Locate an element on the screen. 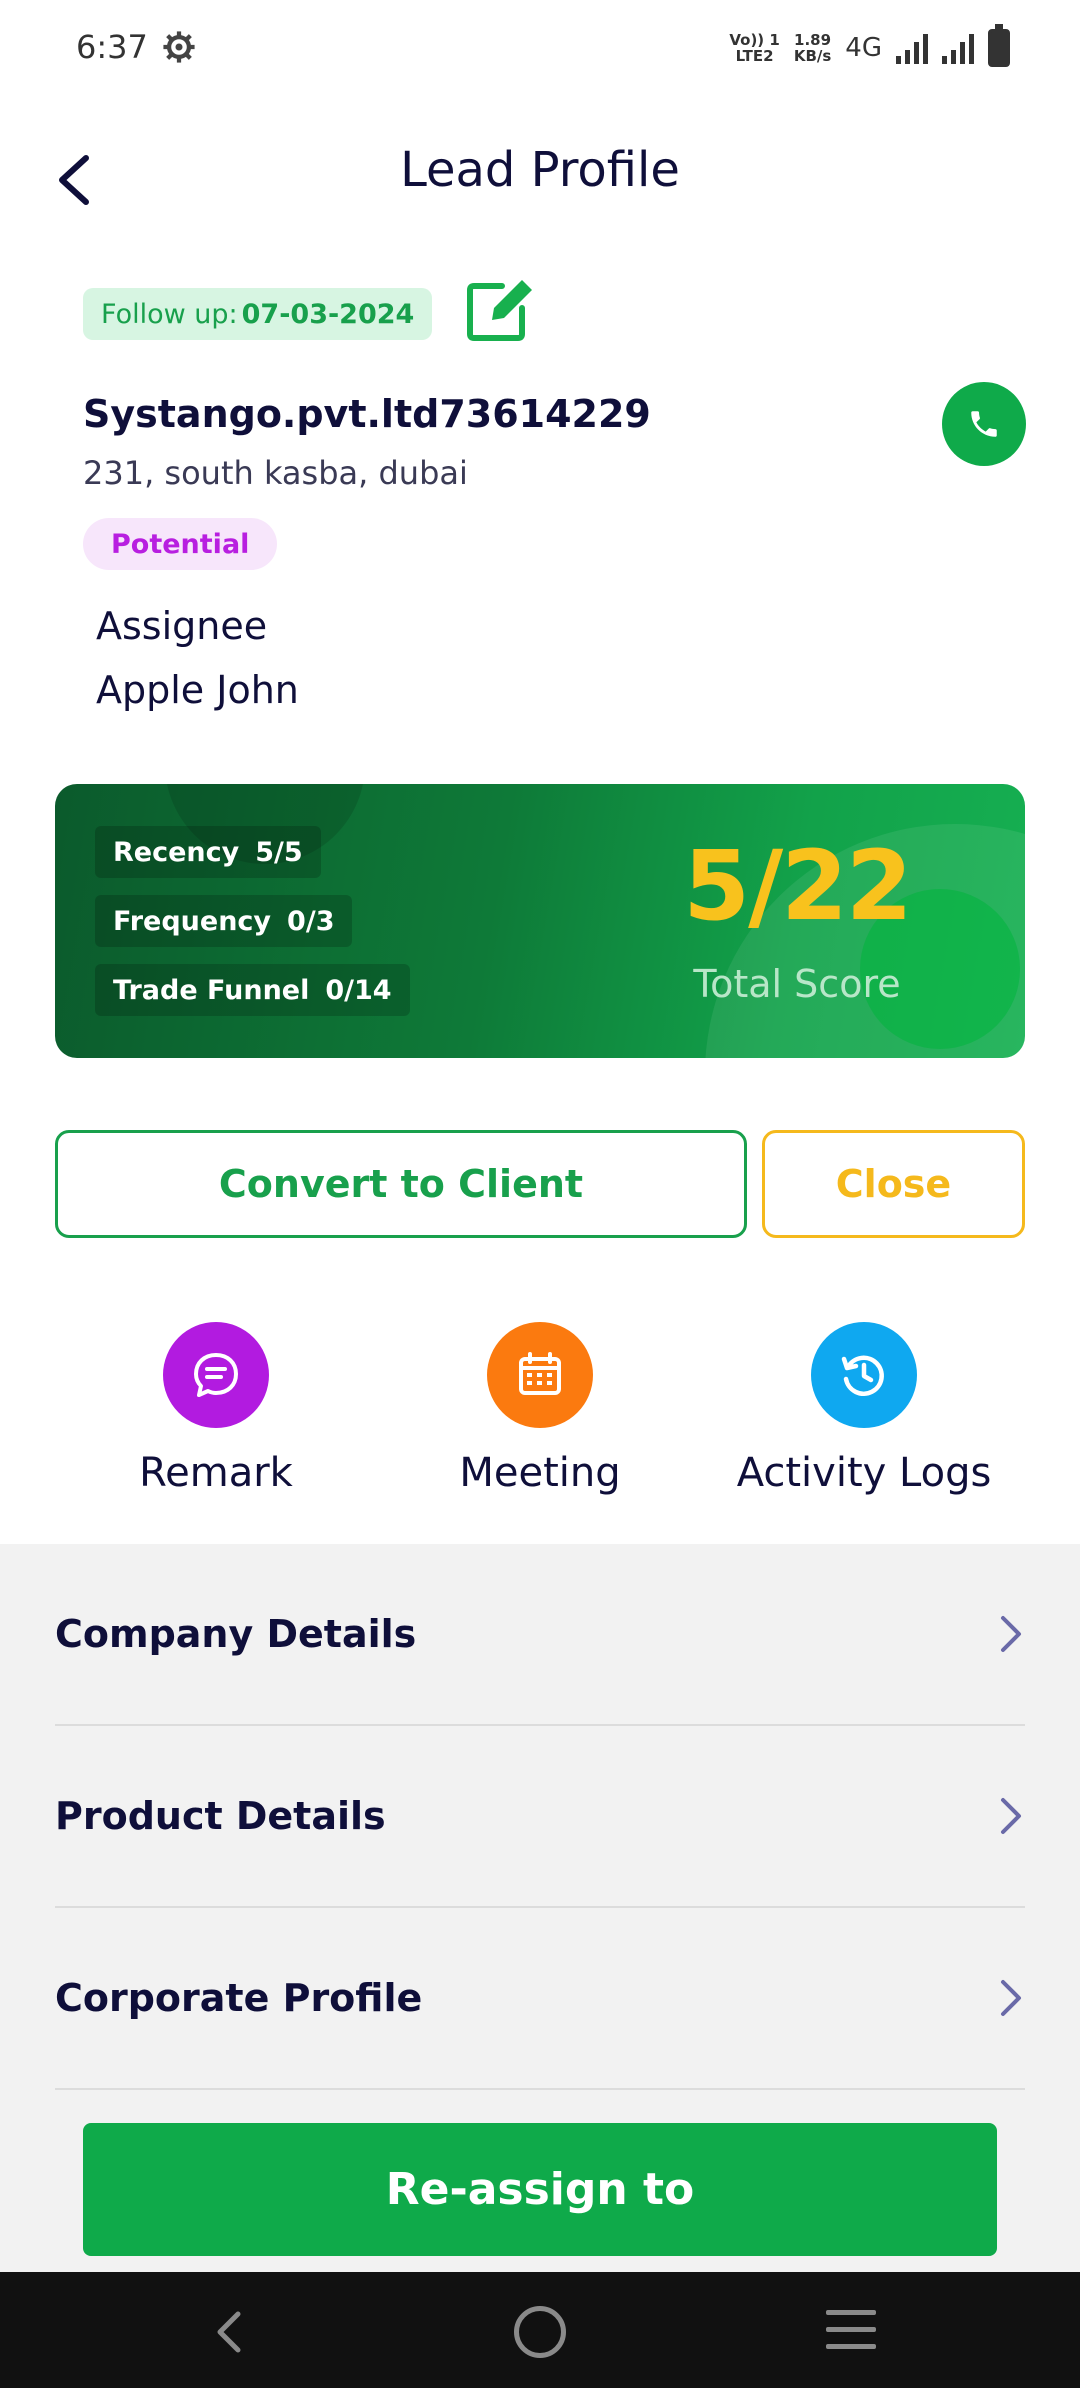  meeting-label: Meeting is located at coordinates (540, 1473).